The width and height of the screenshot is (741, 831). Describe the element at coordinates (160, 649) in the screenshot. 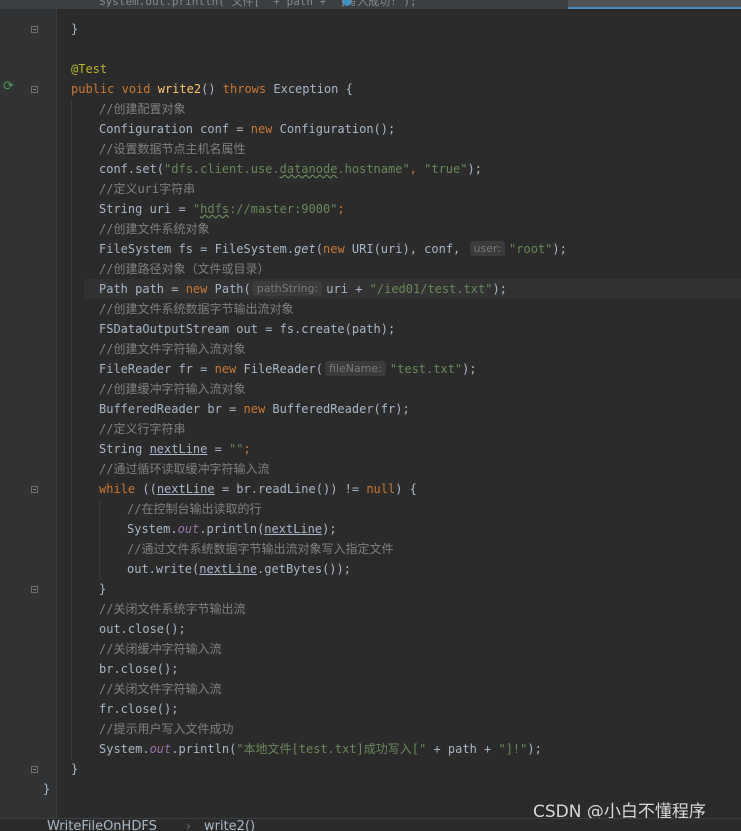

I see `code-line: //关闭缓冲字符输入流` at that location.